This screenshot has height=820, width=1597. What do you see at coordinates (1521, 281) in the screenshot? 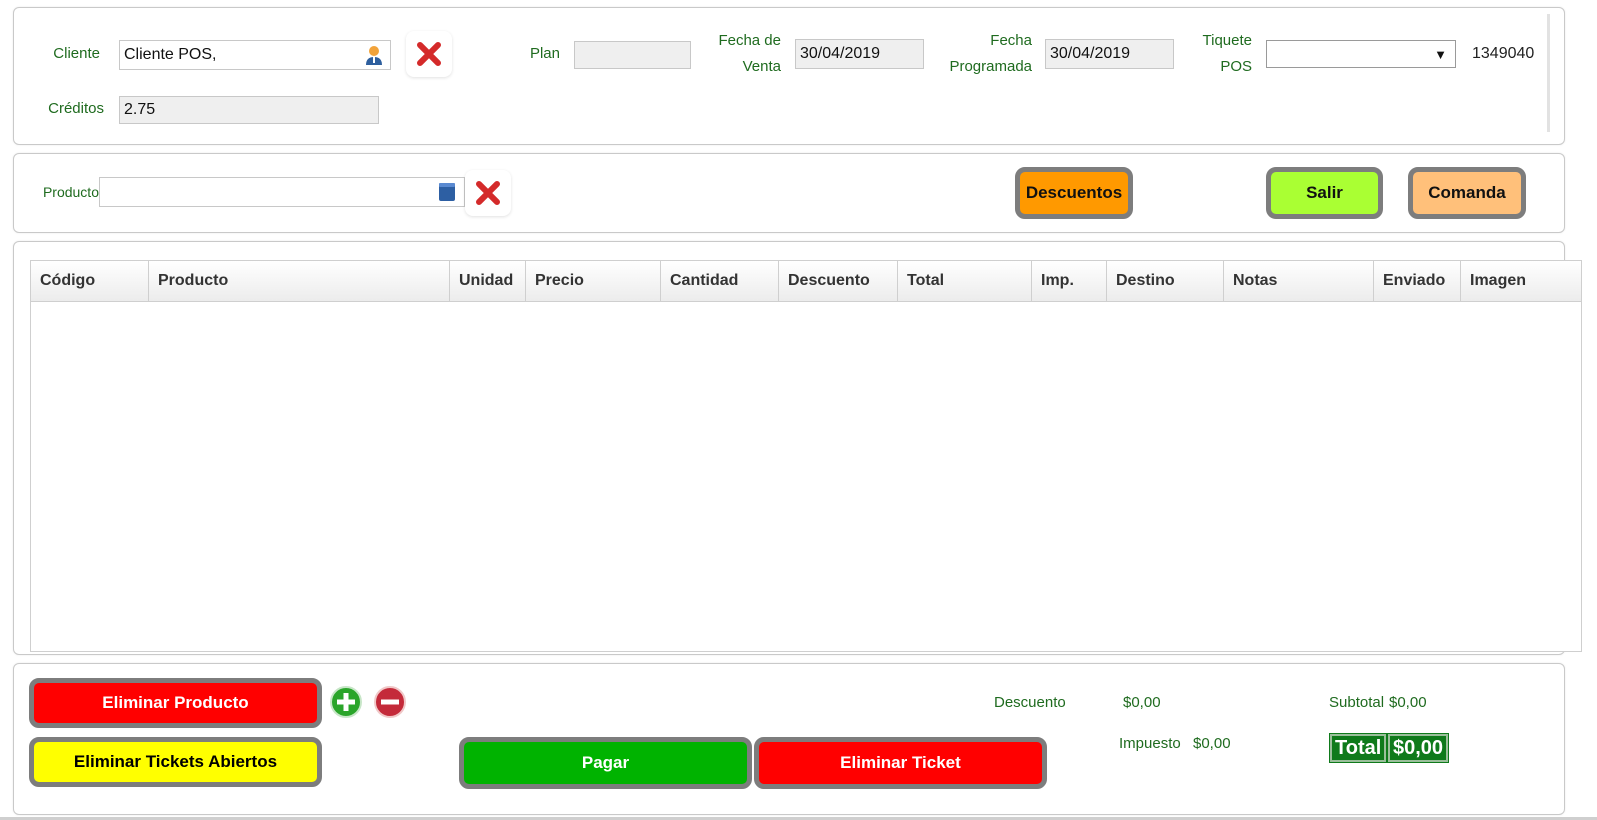
I see `column-header-imagen: Imagen` at bounding box center [1521, 281].